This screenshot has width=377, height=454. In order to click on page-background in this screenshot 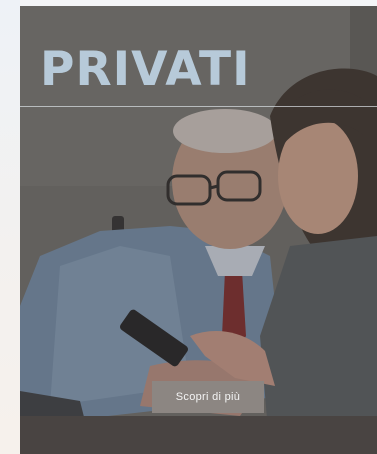, I will do `click(10, 227)`.